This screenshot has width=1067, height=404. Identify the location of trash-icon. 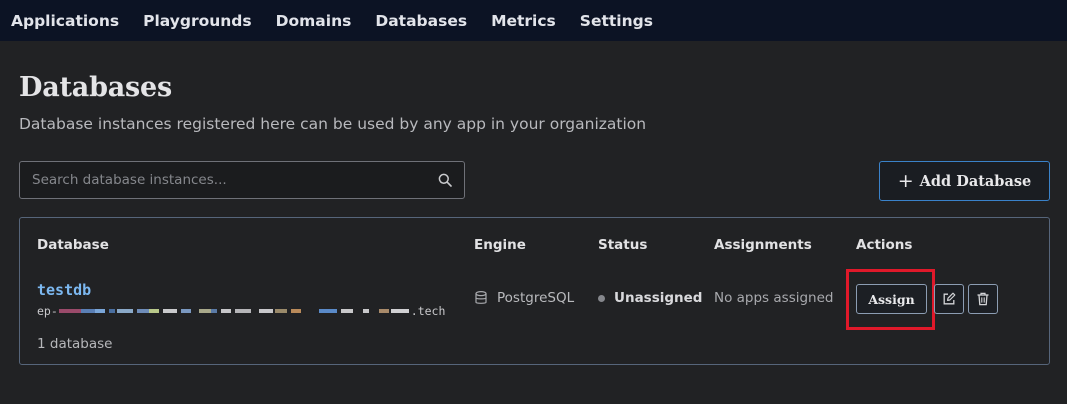
(983, 299).